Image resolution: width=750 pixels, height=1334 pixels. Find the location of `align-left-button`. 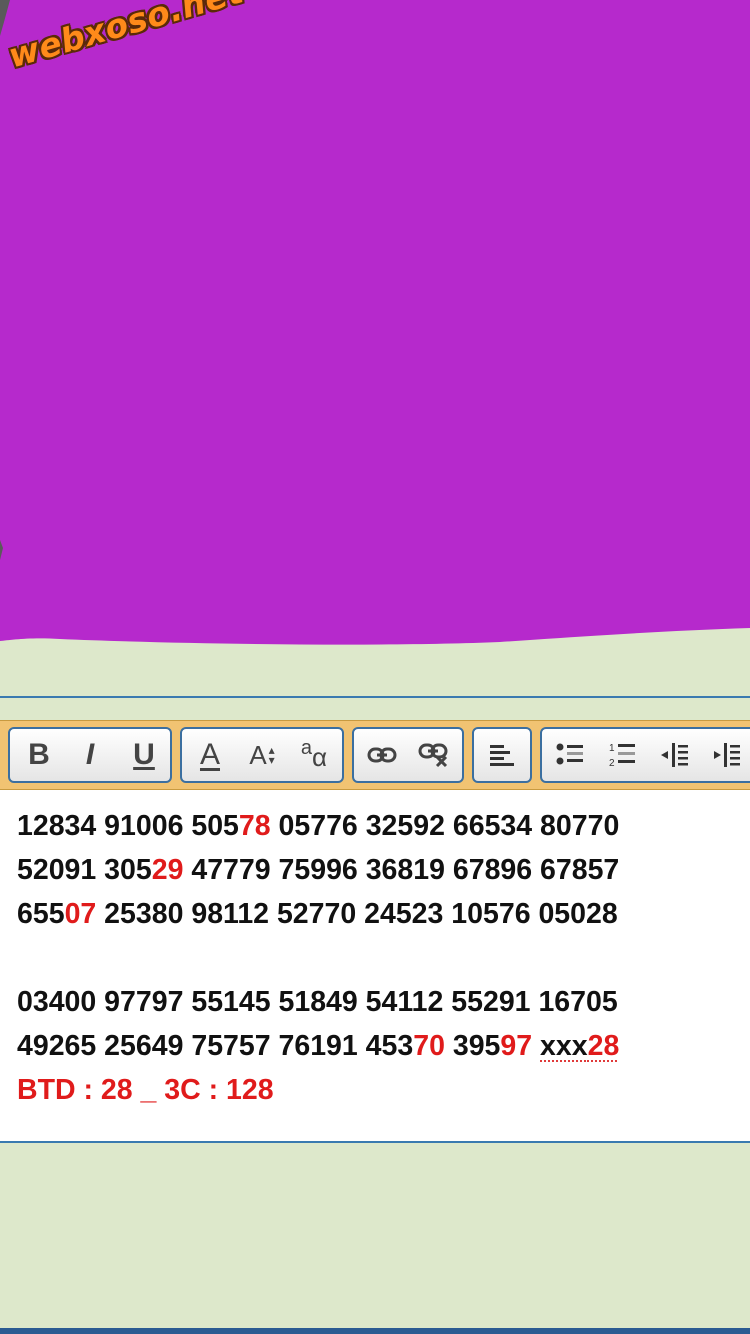

align-left-button is located at coordinates (502, 755).